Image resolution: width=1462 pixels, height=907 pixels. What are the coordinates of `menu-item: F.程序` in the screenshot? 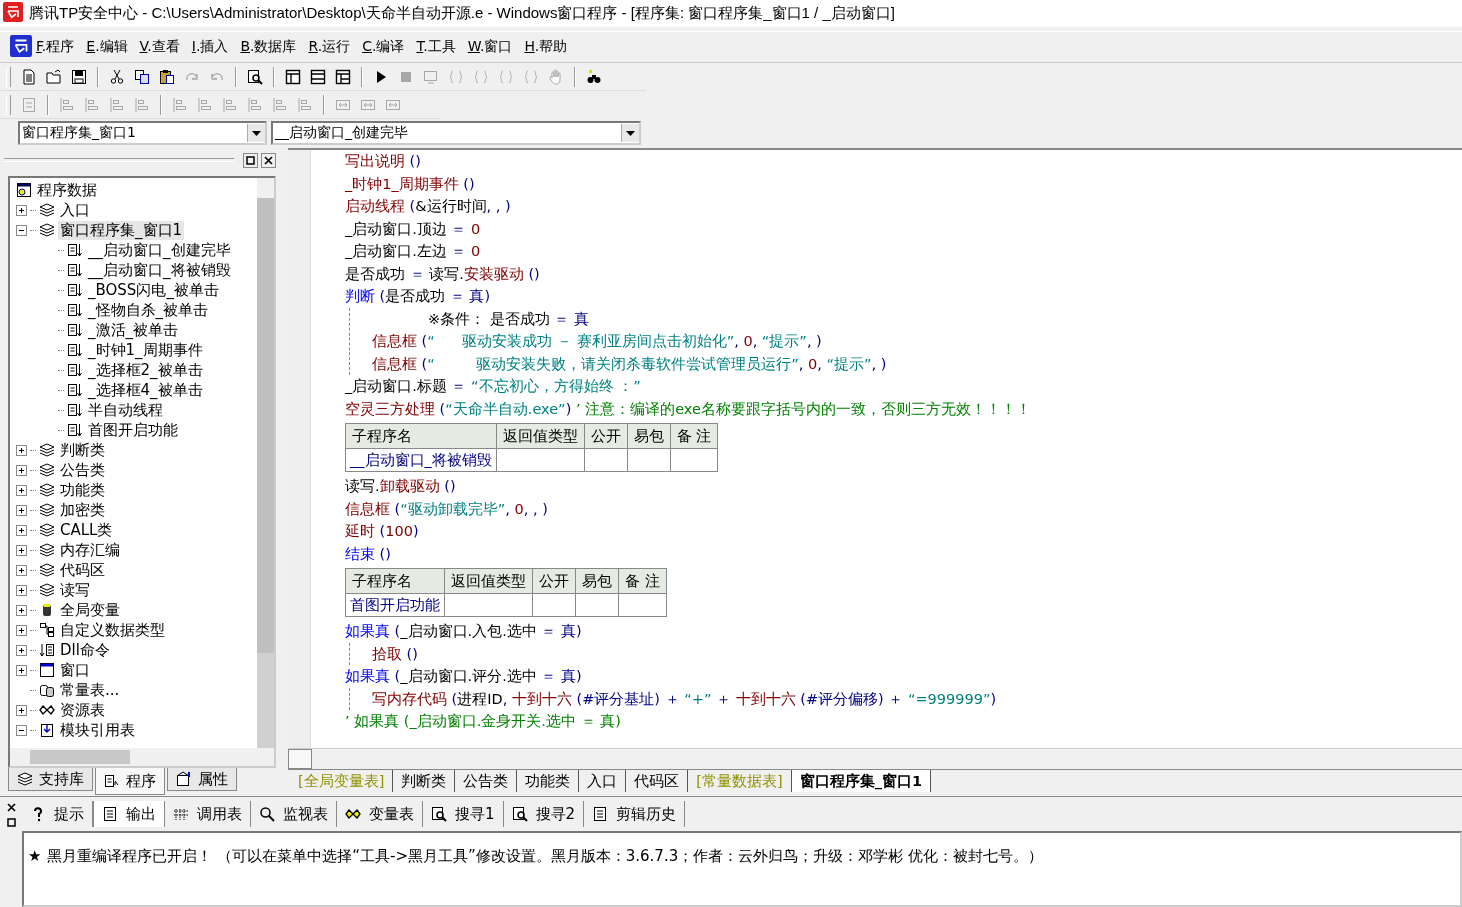 It's located at (55, 47).